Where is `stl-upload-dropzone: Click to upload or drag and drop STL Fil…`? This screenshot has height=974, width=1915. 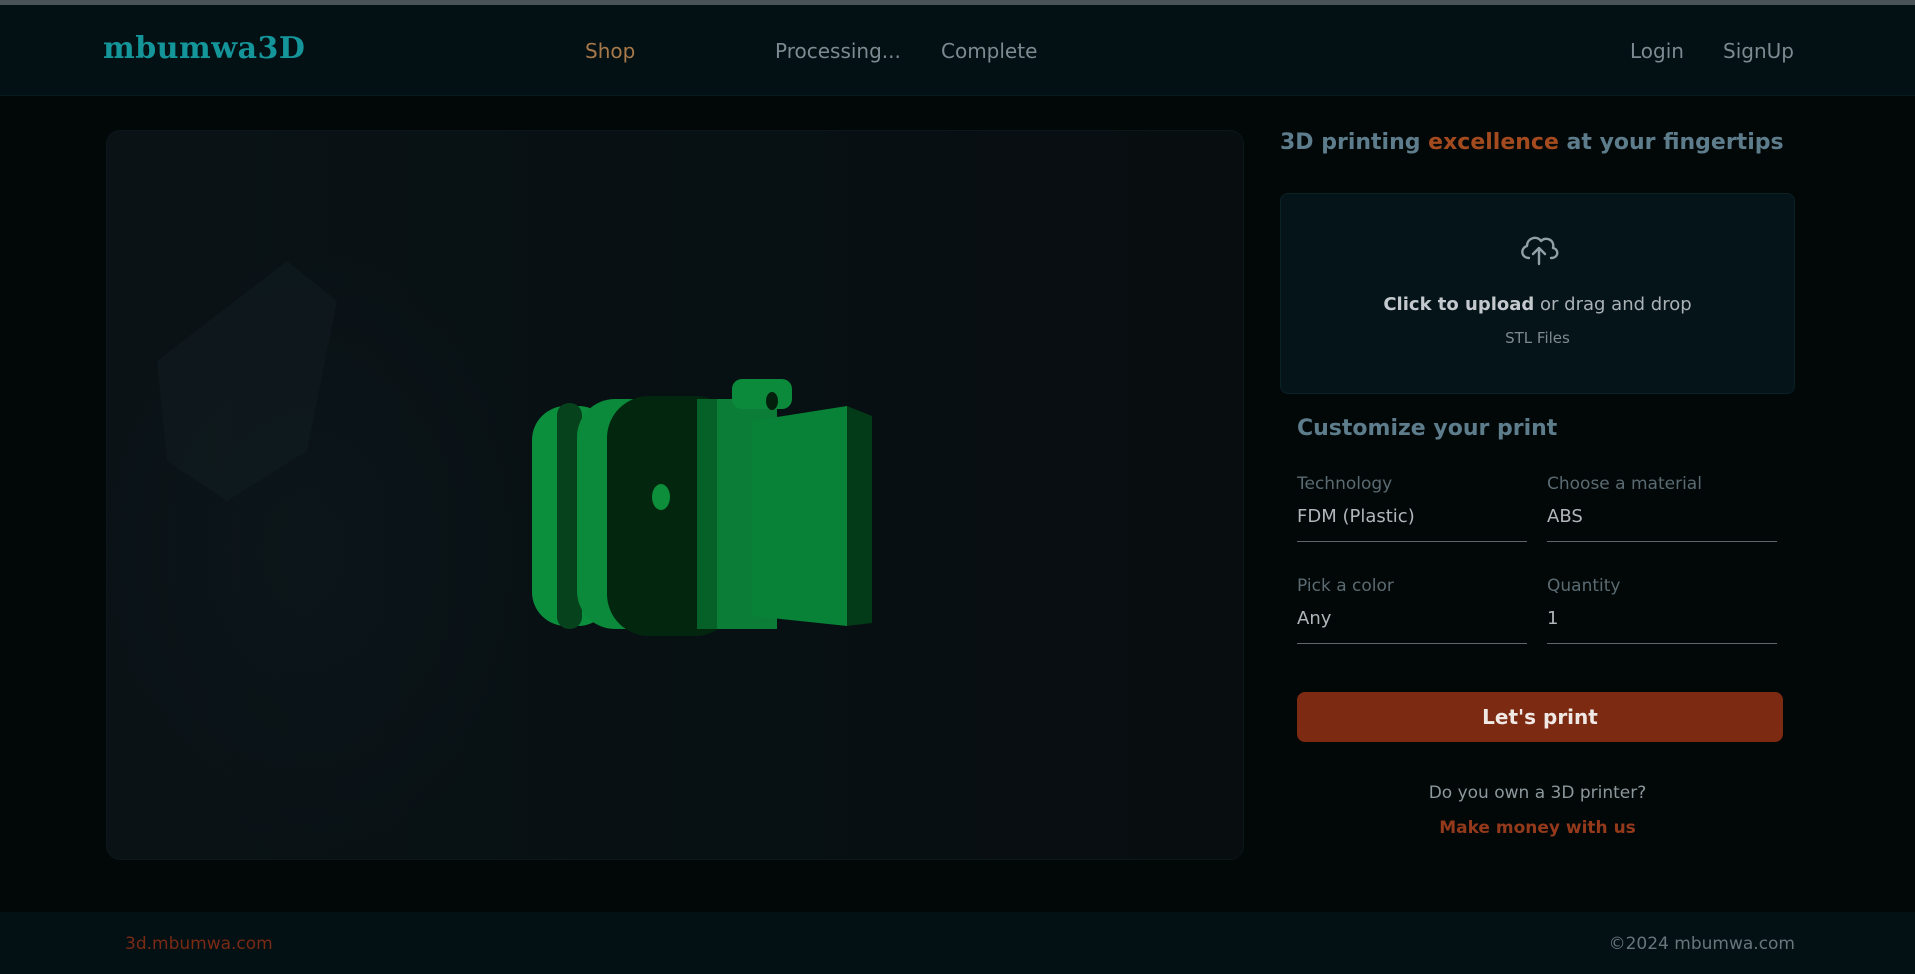 stl-upload-dropzone: Click to upload or drag and drop STL Fil… is located at coordinates (1537, 293).